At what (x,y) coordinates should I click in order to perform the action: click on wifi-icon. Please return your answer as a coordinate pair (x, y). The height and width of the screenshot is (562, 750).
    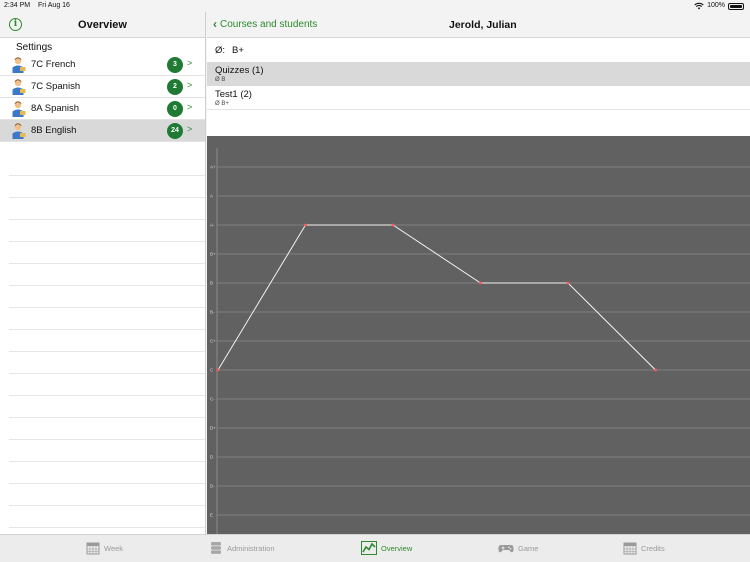
    Looking at the image, I should click on (699, 6).